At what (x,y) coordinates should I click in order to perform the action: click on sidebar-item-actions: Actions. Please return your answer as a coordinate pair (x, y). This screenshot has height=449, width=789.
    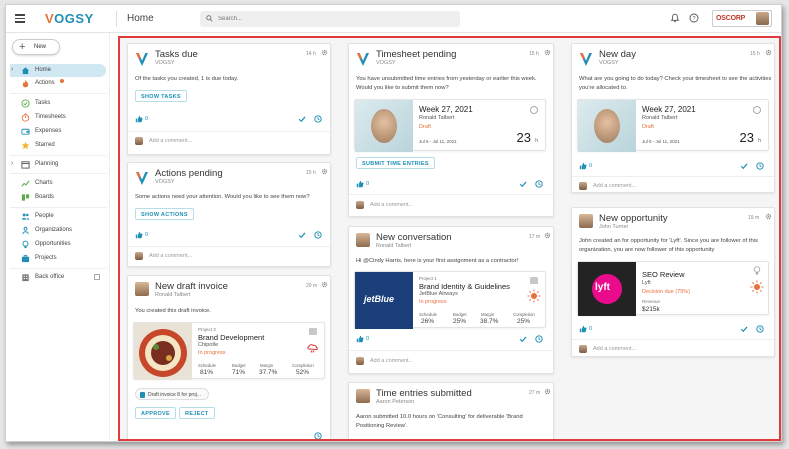
    Looking at the image, I should click on (58, 83).